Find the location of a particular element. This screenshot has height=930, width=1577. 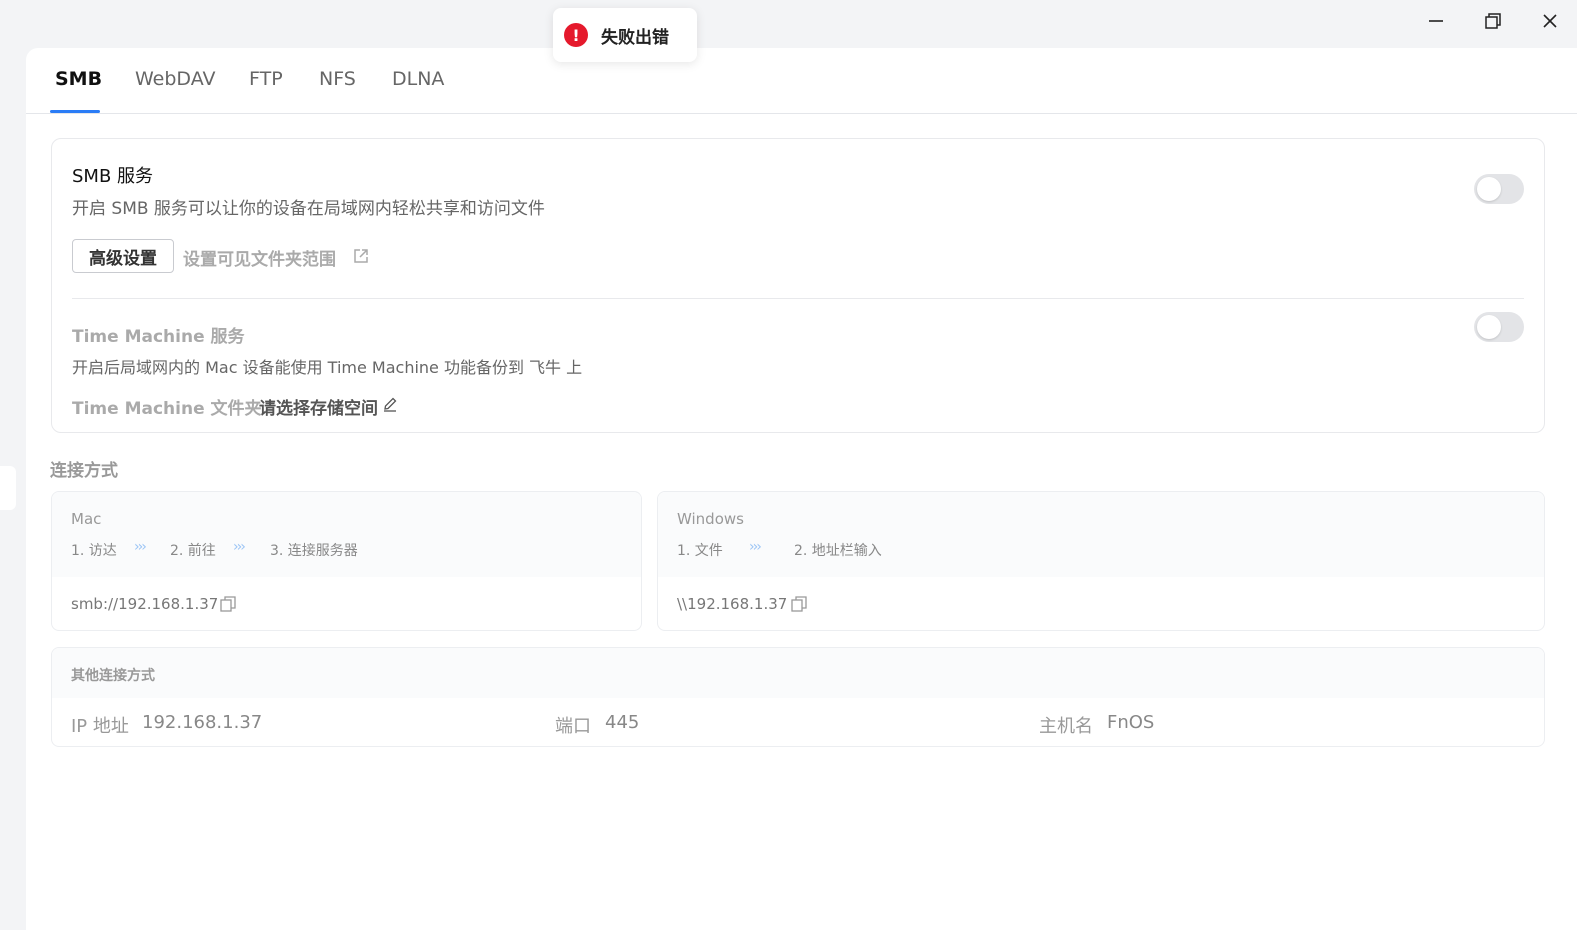

close-icon is located at coordinates (1550, 21).